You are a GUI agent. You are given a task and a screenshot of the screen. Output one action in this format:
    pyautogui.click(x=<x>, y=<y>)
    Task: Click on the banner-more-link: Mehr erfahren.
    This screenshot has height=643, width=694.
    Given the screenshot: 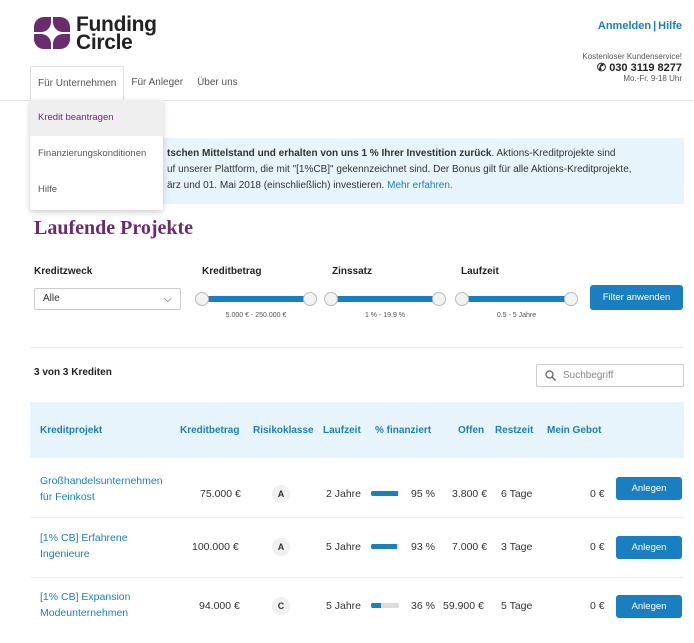 What is the action you would take?
    pyautogui.click(x=420, y=185)
    